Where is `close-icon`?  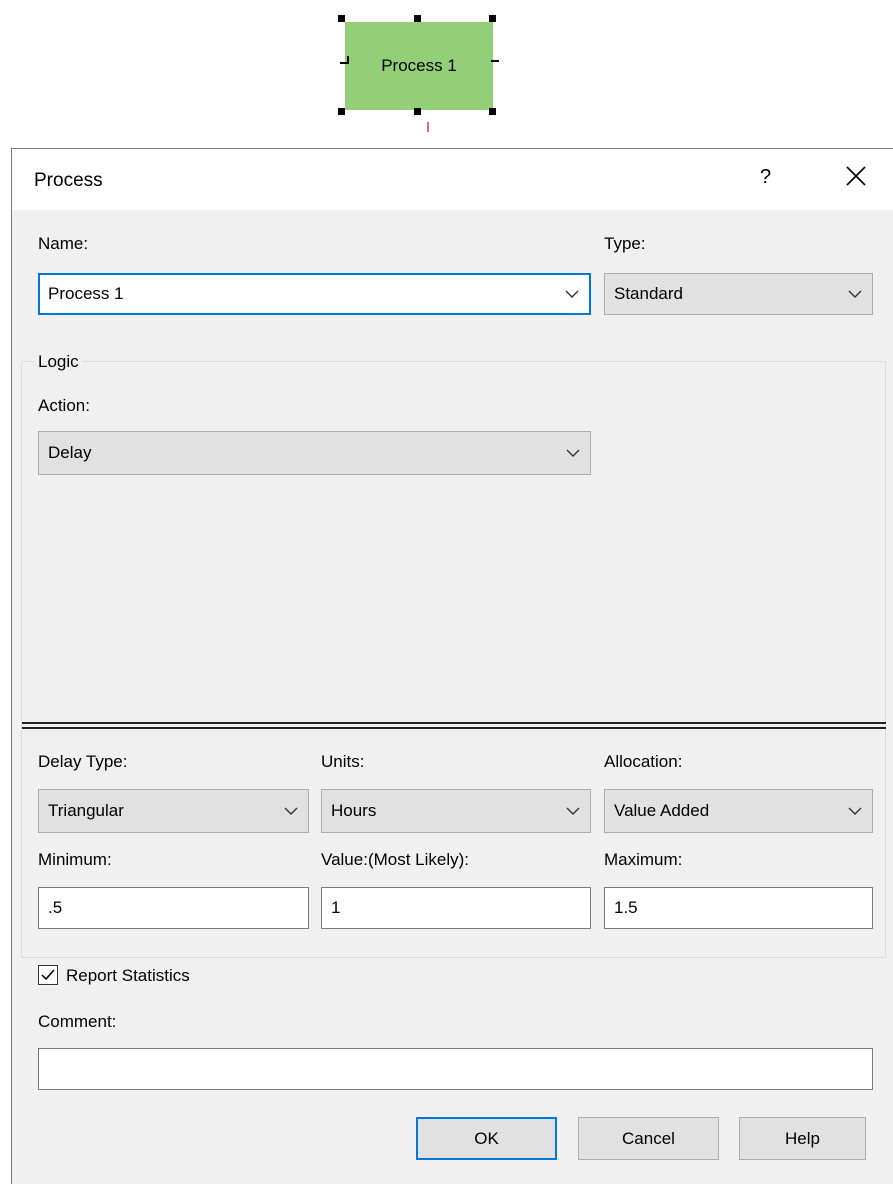
close-icon is located at coordinates (856, 176).